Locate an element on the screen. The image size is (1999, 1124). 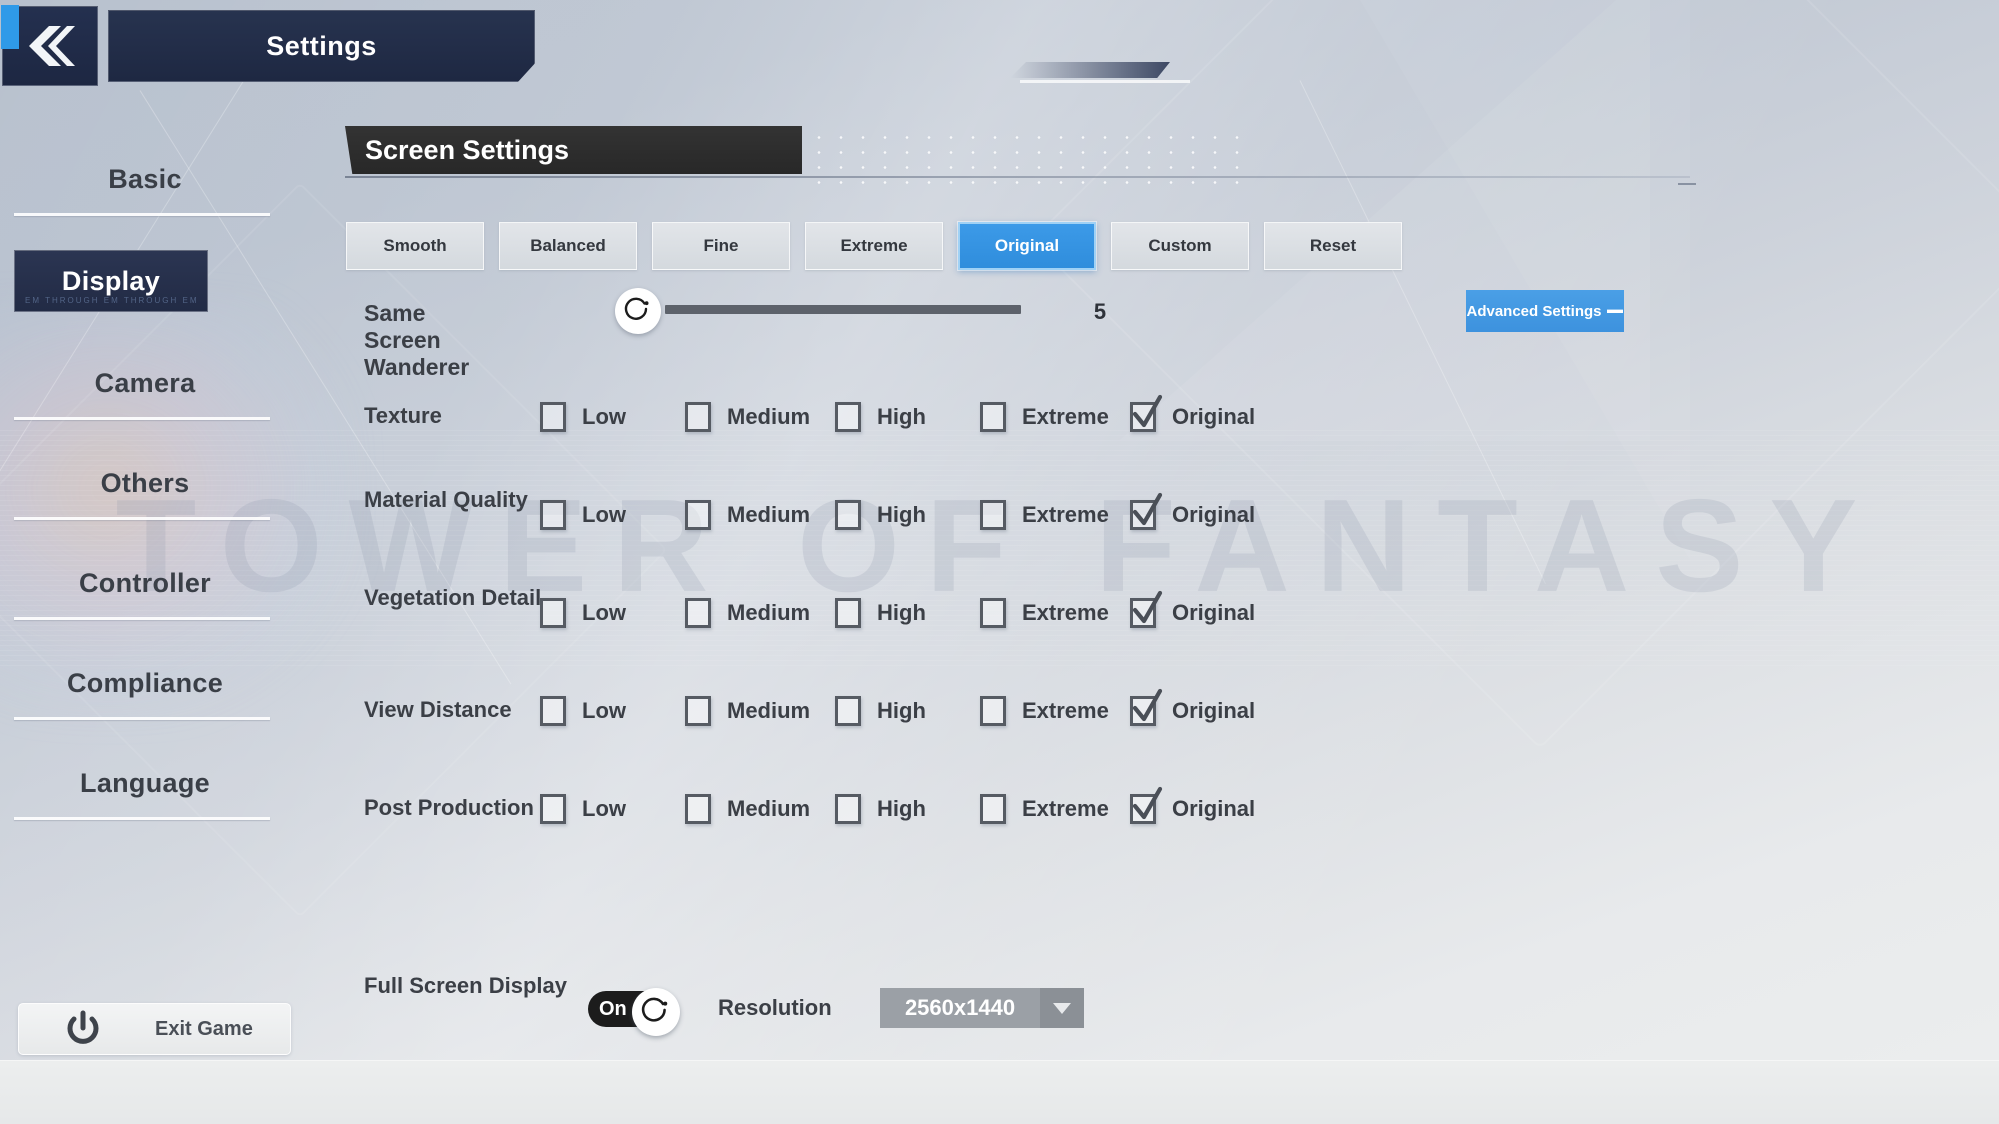
fullscreen-toggle: On is located at coordinates (635, 1012).